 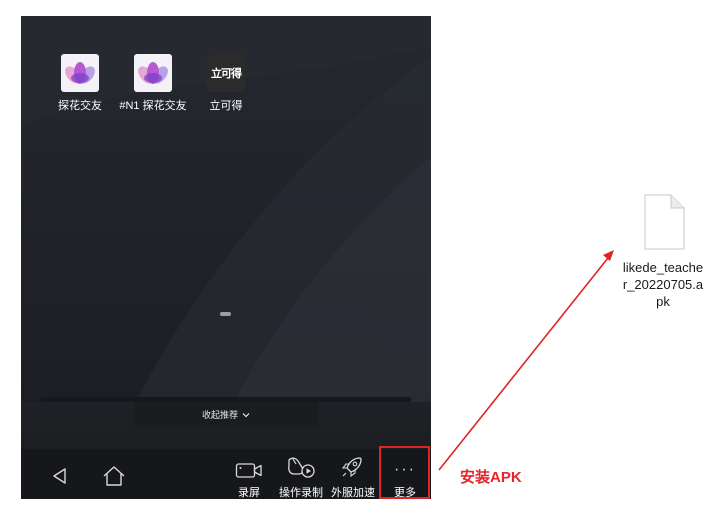 What do you see at coordinates (246, 414) in the screenshot?
I see `chevron-down-icon` at bounding box center [246, 414].